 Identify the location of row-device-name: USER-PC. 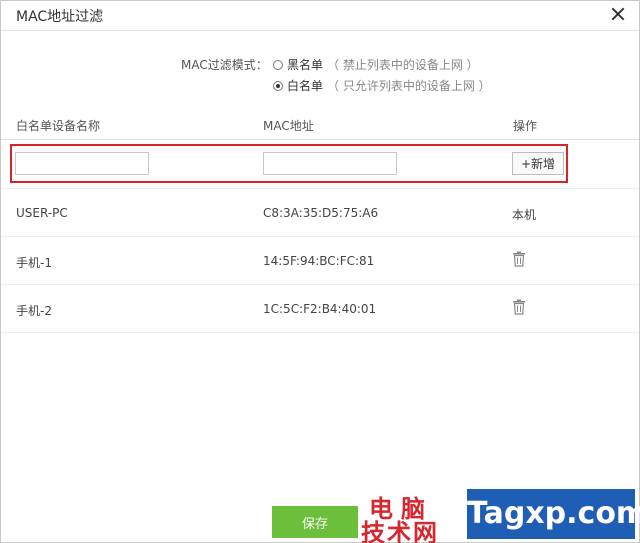
(42, 213).